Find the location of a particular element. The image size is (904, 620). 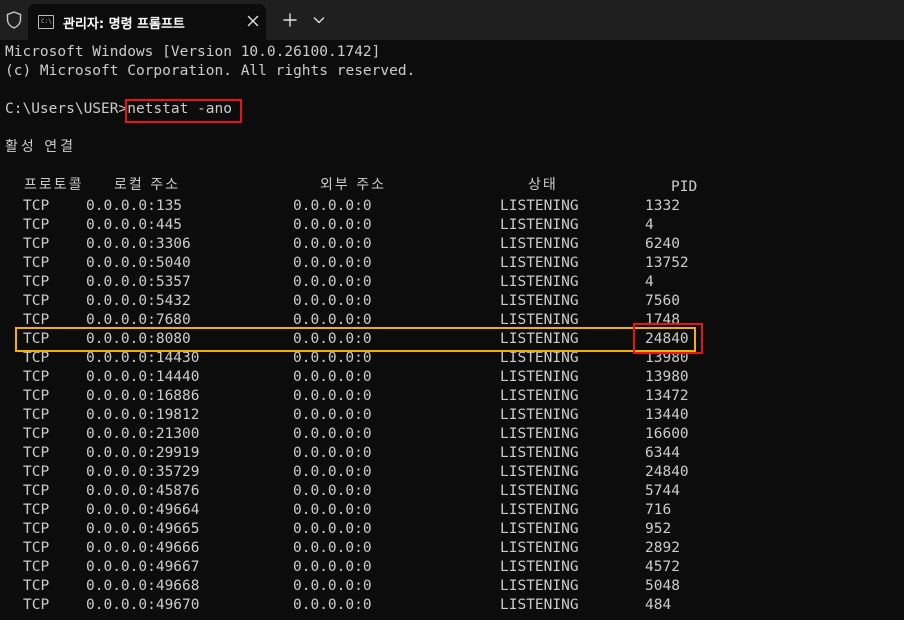

cell-local: 0.0.0.0:49665 is located at coordinates (143, 529).